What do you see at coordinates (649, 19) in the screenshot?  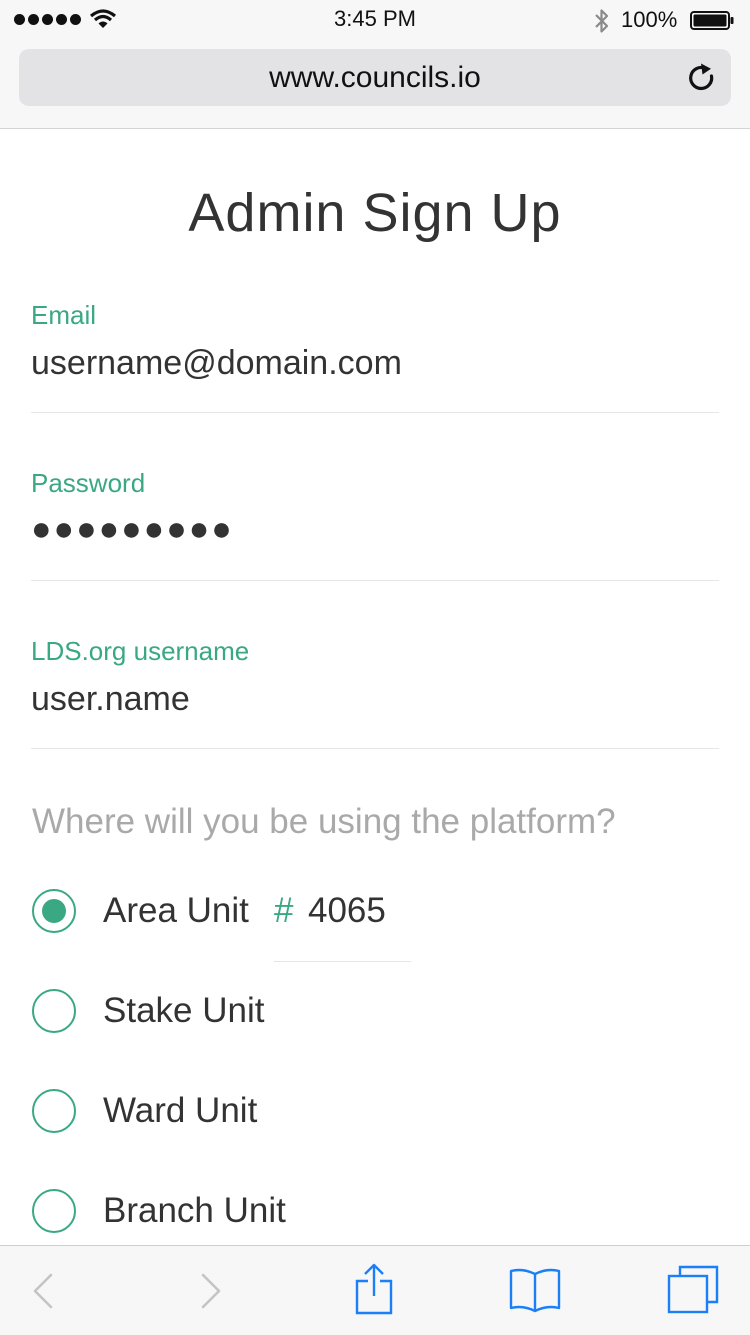 I see `battery-percentage: 100%` at bounding box center [649, 19].